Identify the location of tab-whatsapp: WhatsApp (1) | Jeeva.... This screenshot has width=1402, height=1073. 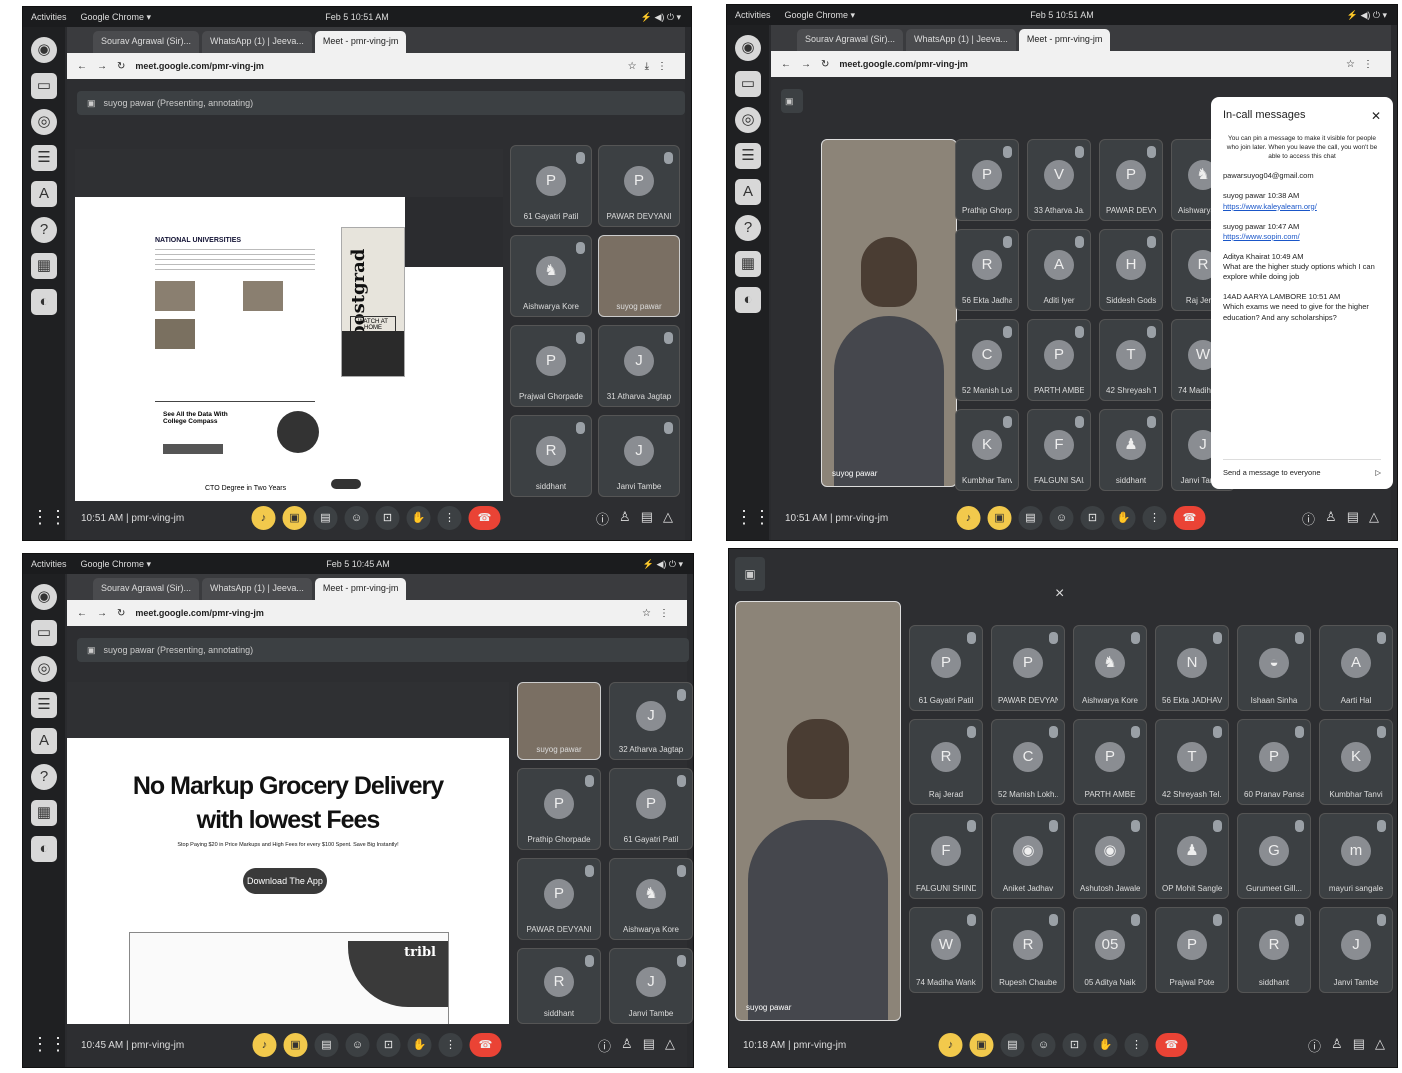
(257, 589).